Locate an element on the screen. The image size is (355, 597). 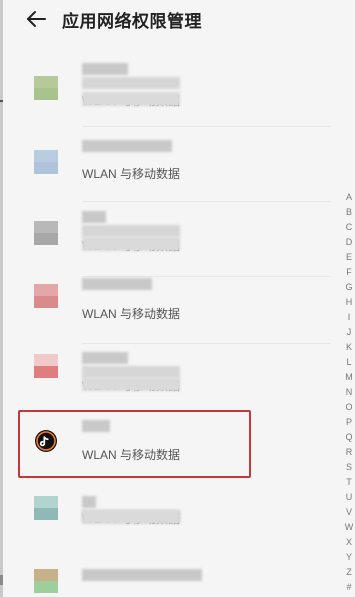
index-letter: C is located at coordinates (349, 227).